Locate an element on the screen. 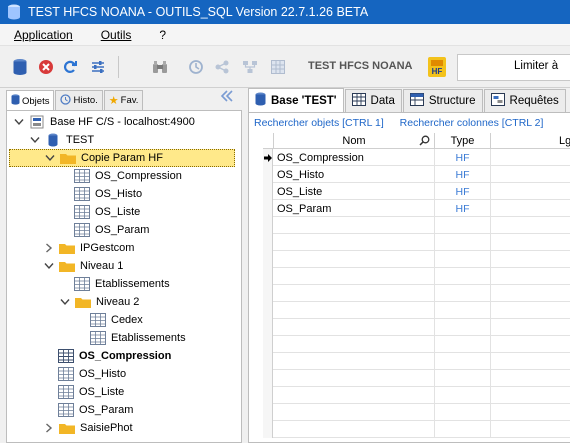 The image size is (570, 443). history-icon is located at coordinates (196, 67).